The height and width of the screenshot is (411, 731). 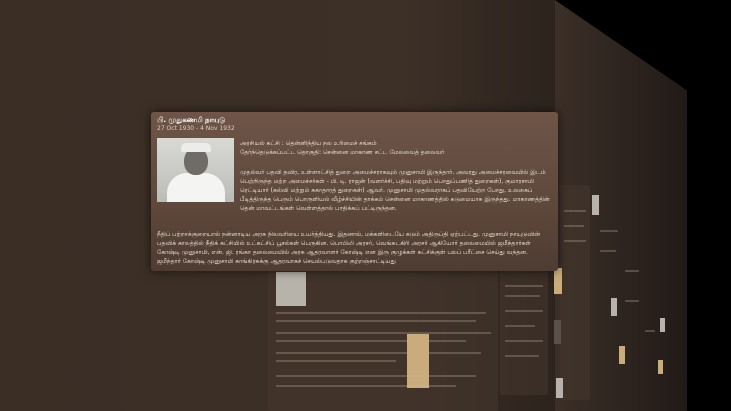 I want to click on person-name: பி. முதுகணமி நாயுடு, so click(x=191, y=120).